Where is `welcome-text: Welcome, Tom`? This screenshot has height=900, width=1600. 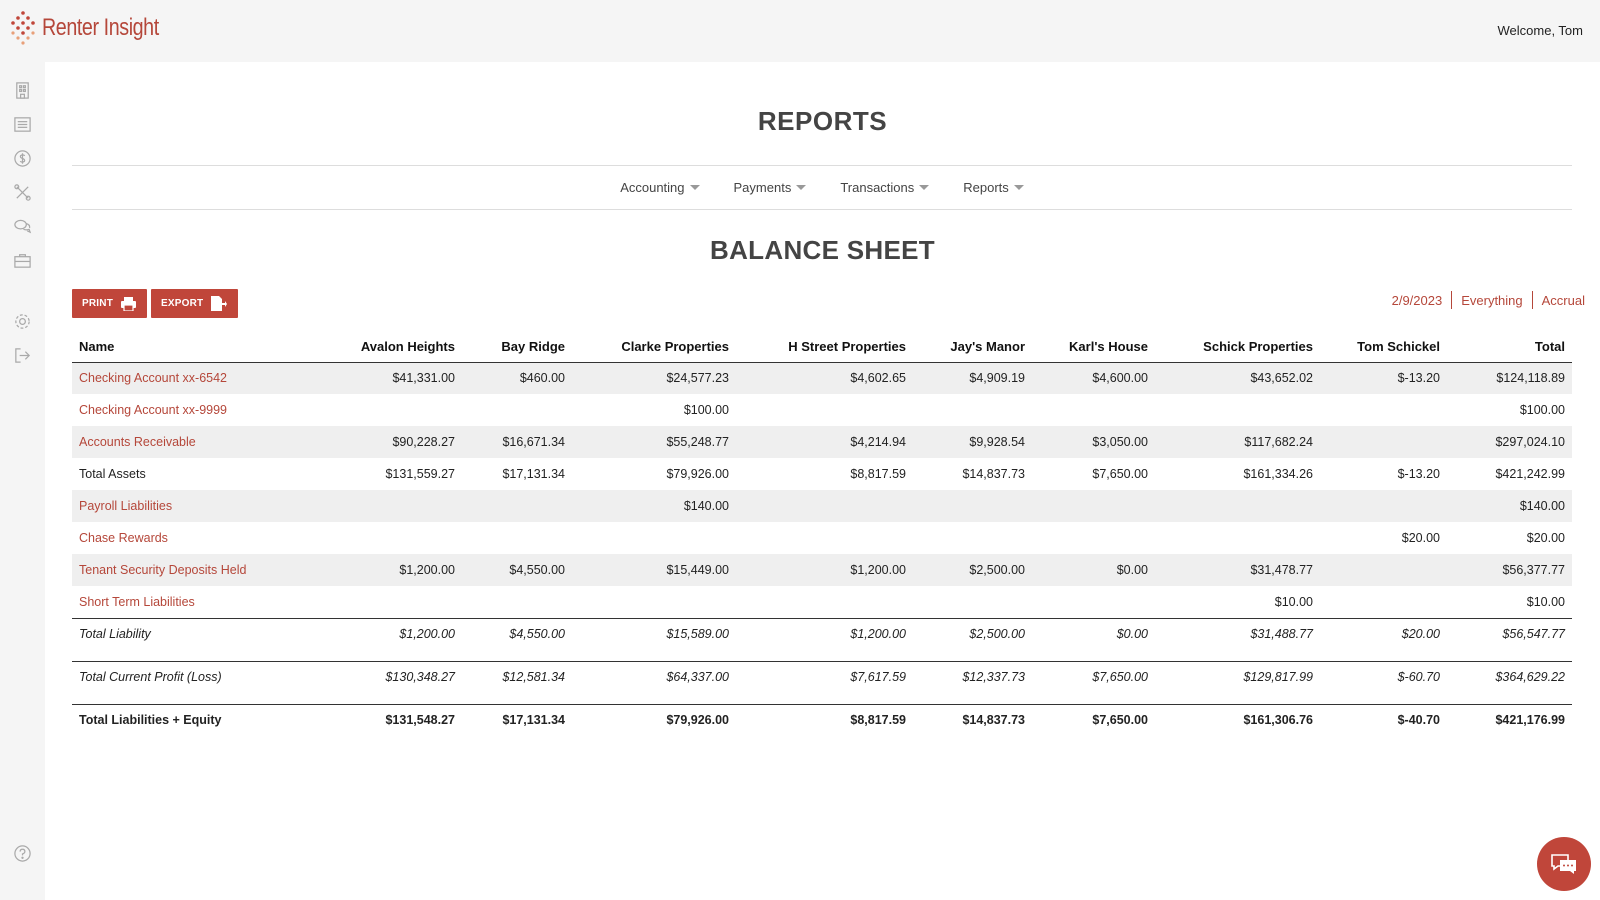
welcome-text: Welcome, Tom is located at coordinates (1541, 30).